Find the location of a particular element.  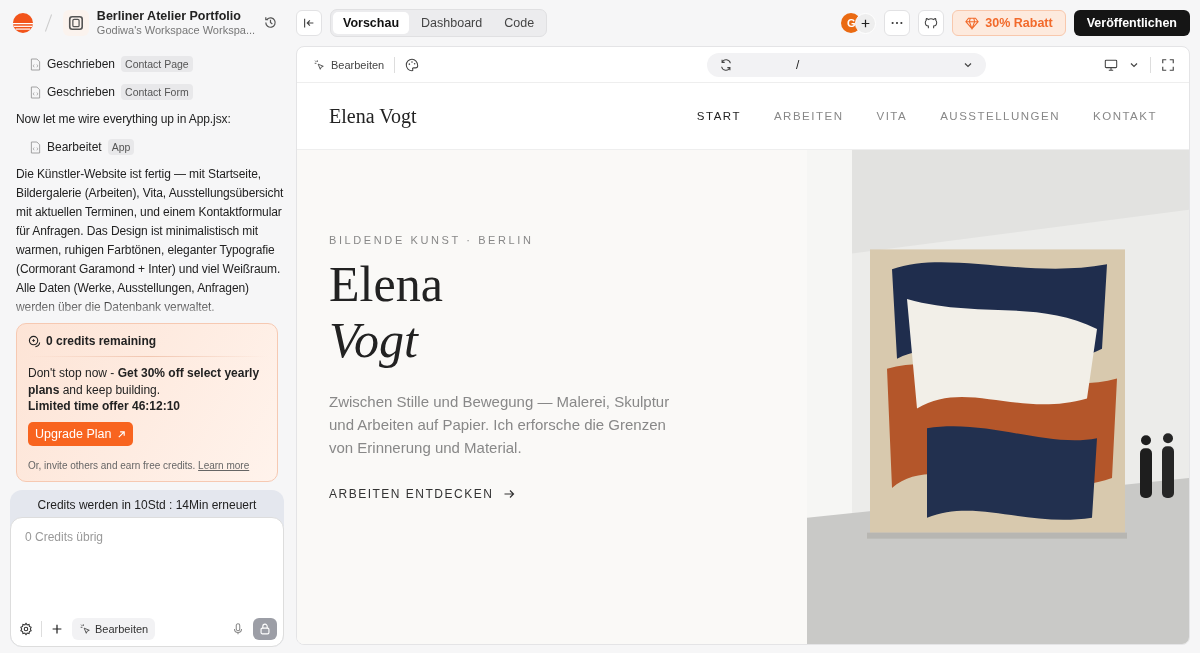

lock-icon is located at coordinates (265, 629).